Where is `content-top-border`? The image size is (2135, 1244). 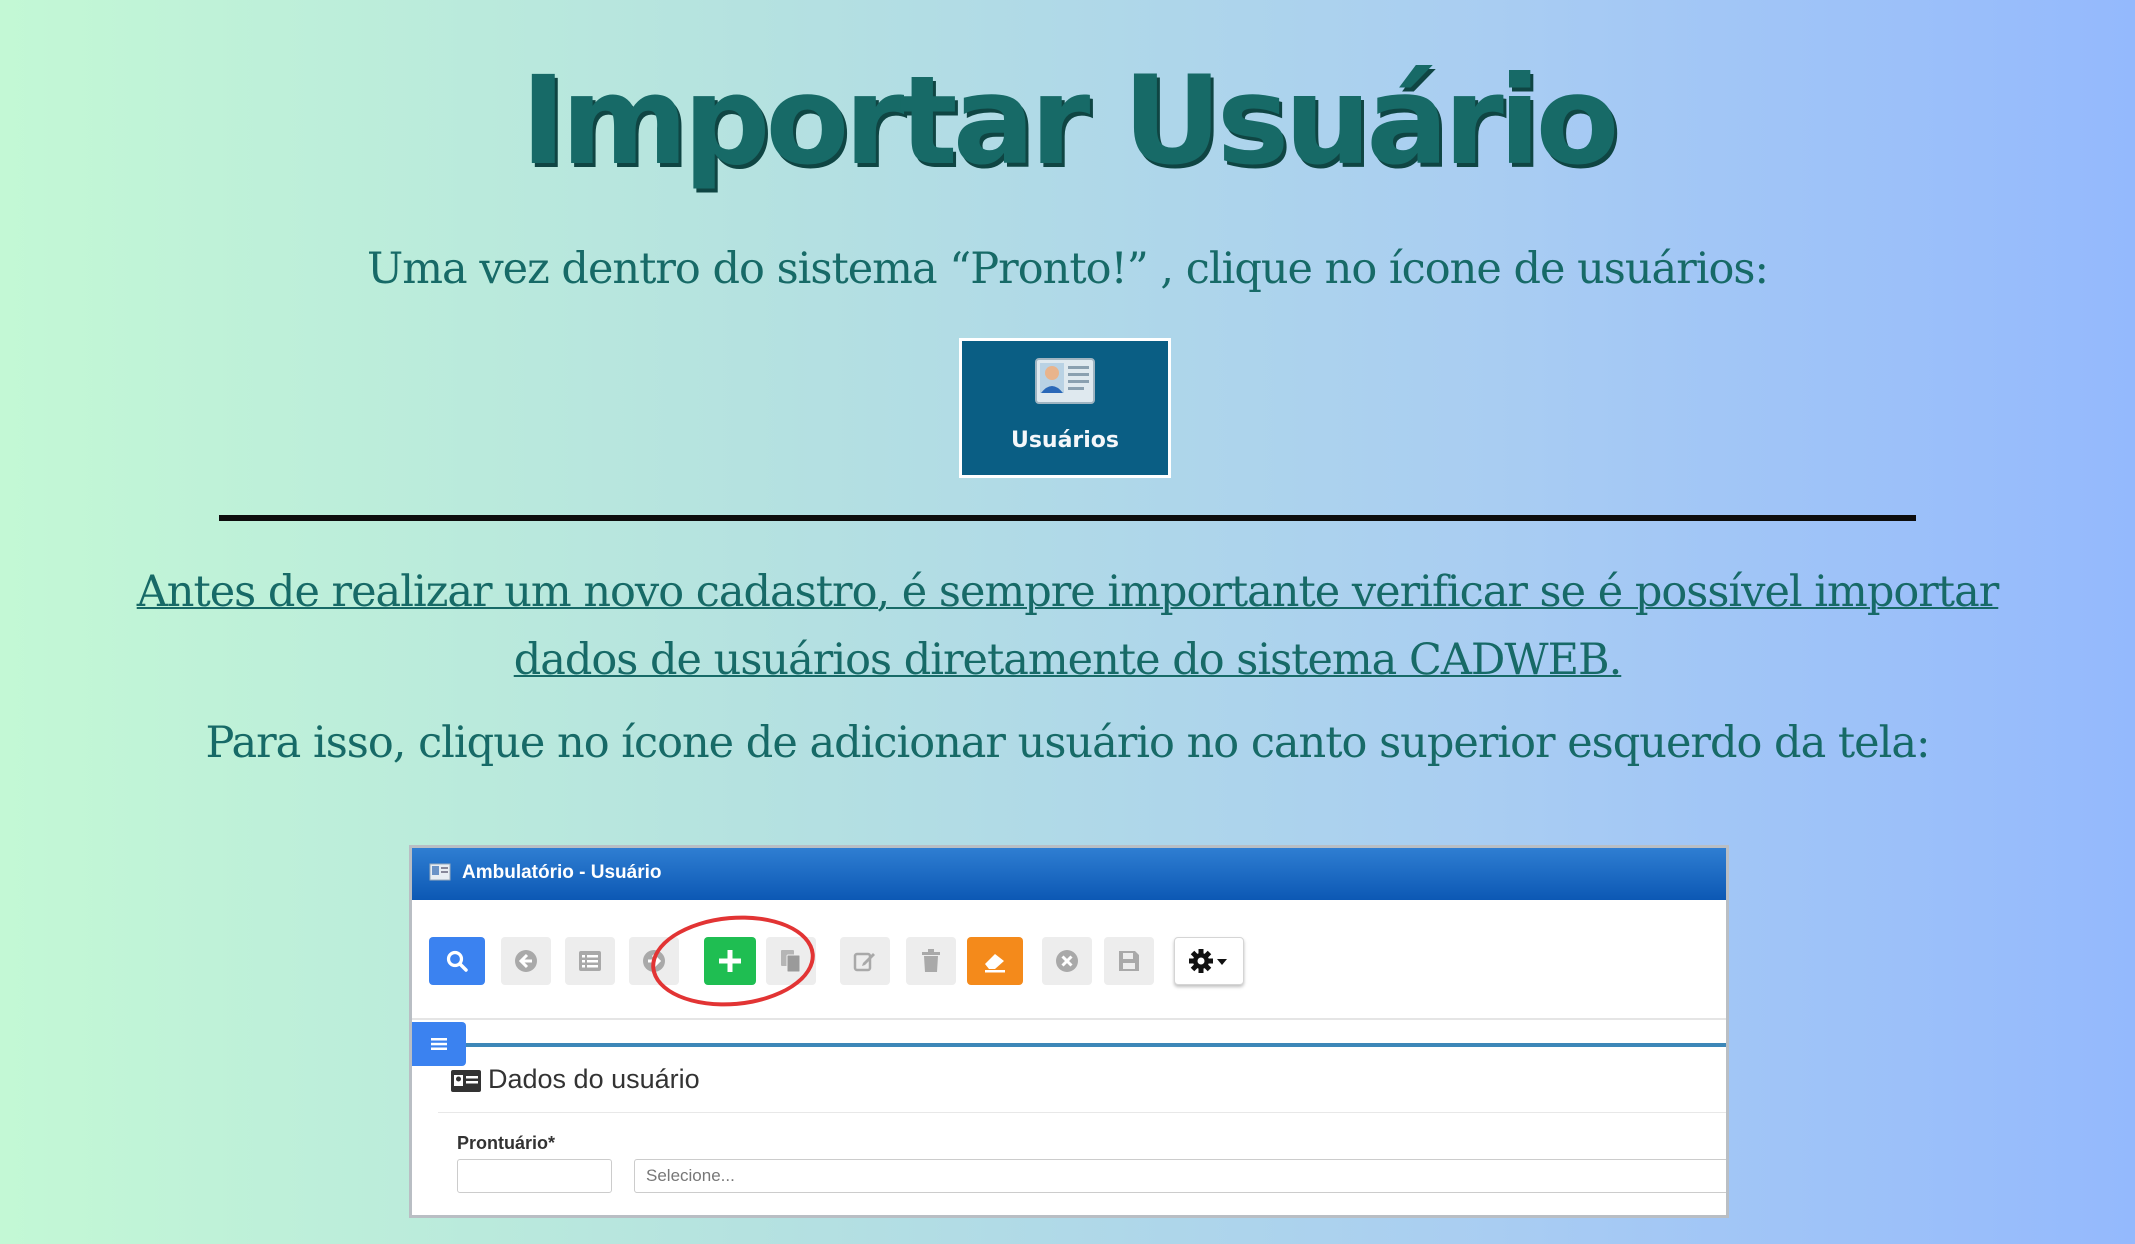
content-top-border is located at coordinates (1069, 1045).